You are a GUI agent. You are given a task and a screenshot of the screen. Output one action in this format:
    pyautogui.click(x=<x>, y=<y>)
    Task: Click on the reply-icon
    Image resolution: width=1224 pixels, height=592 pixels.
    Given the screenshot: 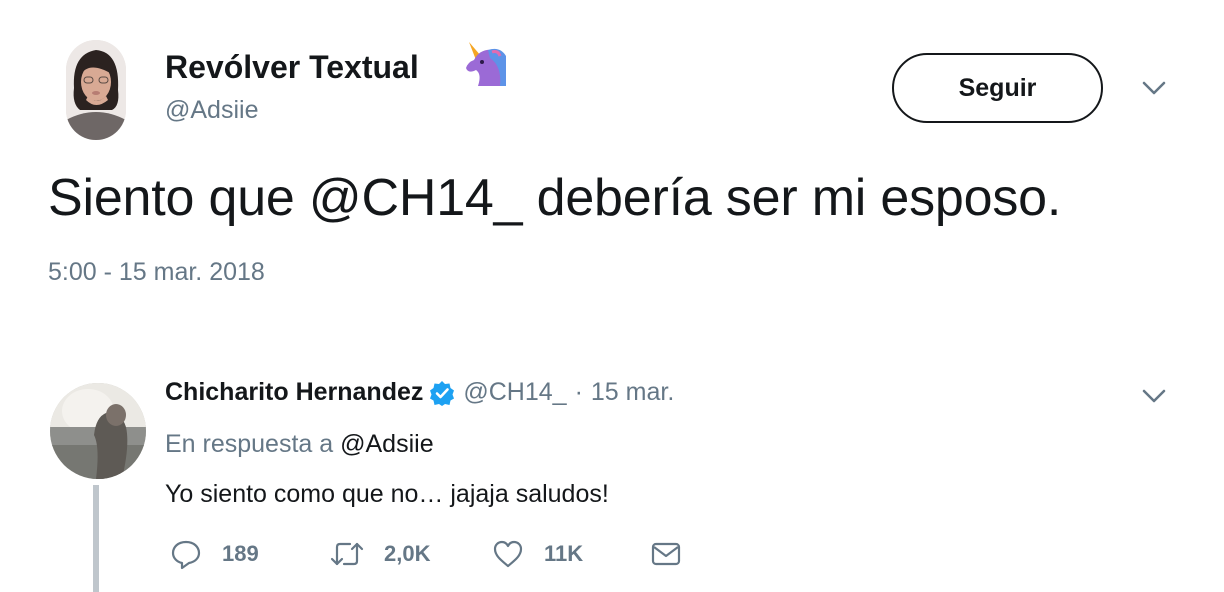 What is the action you would take?
    pyautogui.click(x=186, y=555)
    